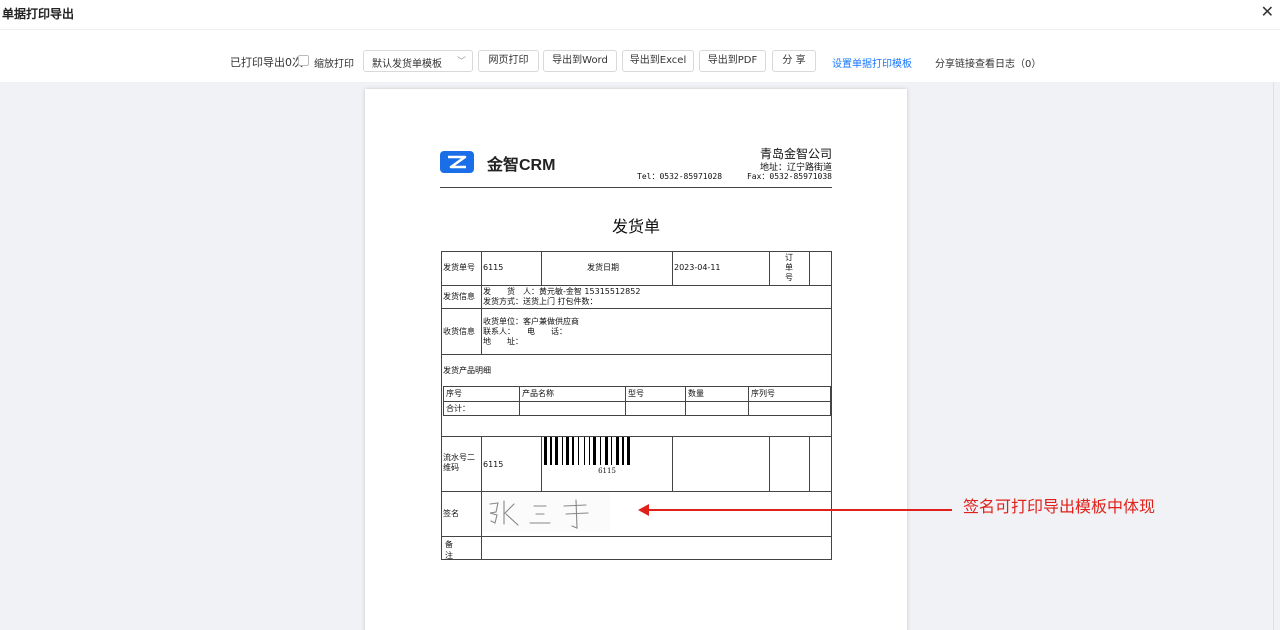  I want to click on barcode-image: 6115, so click(607, 457).